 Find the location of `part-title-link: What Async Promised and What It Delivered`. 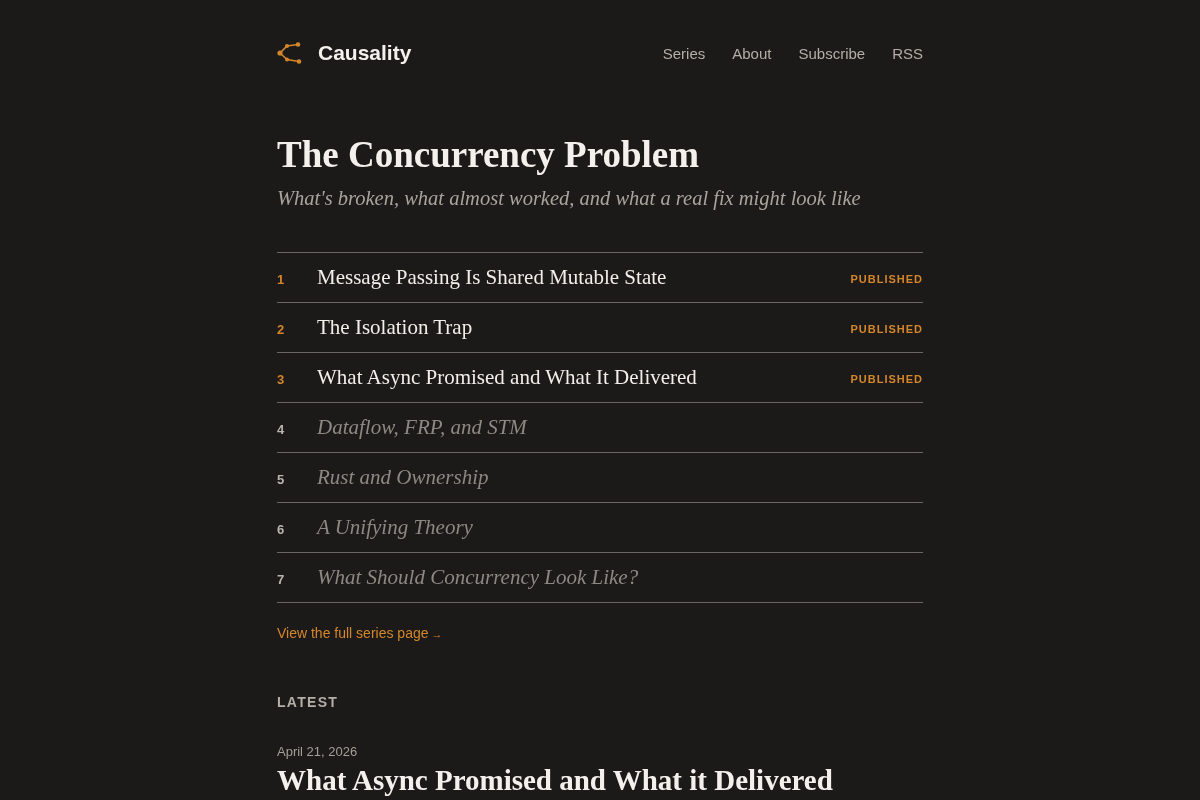

part-title-link: What Async Promised and What It Delivered is located at coordinates (584, 377).